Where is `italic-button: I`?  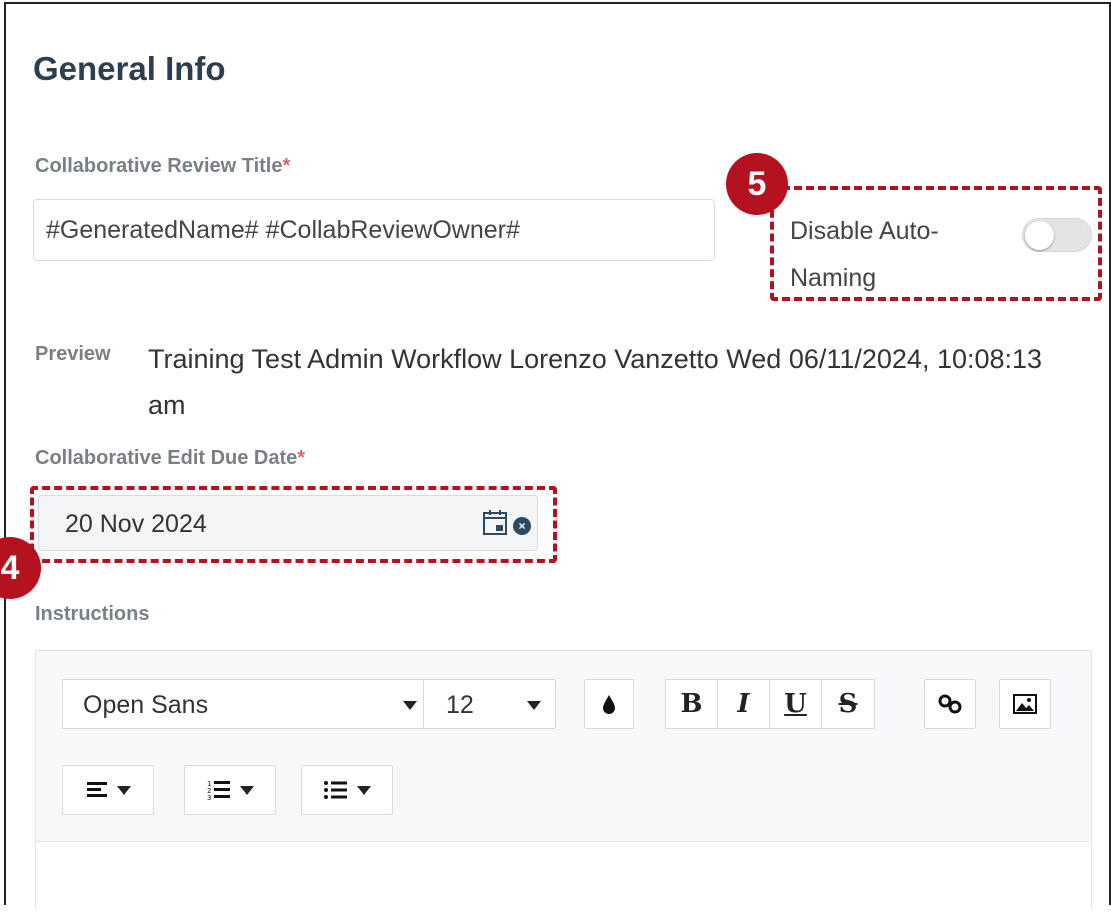
italic-button: I is located at coordinates (744, 704).